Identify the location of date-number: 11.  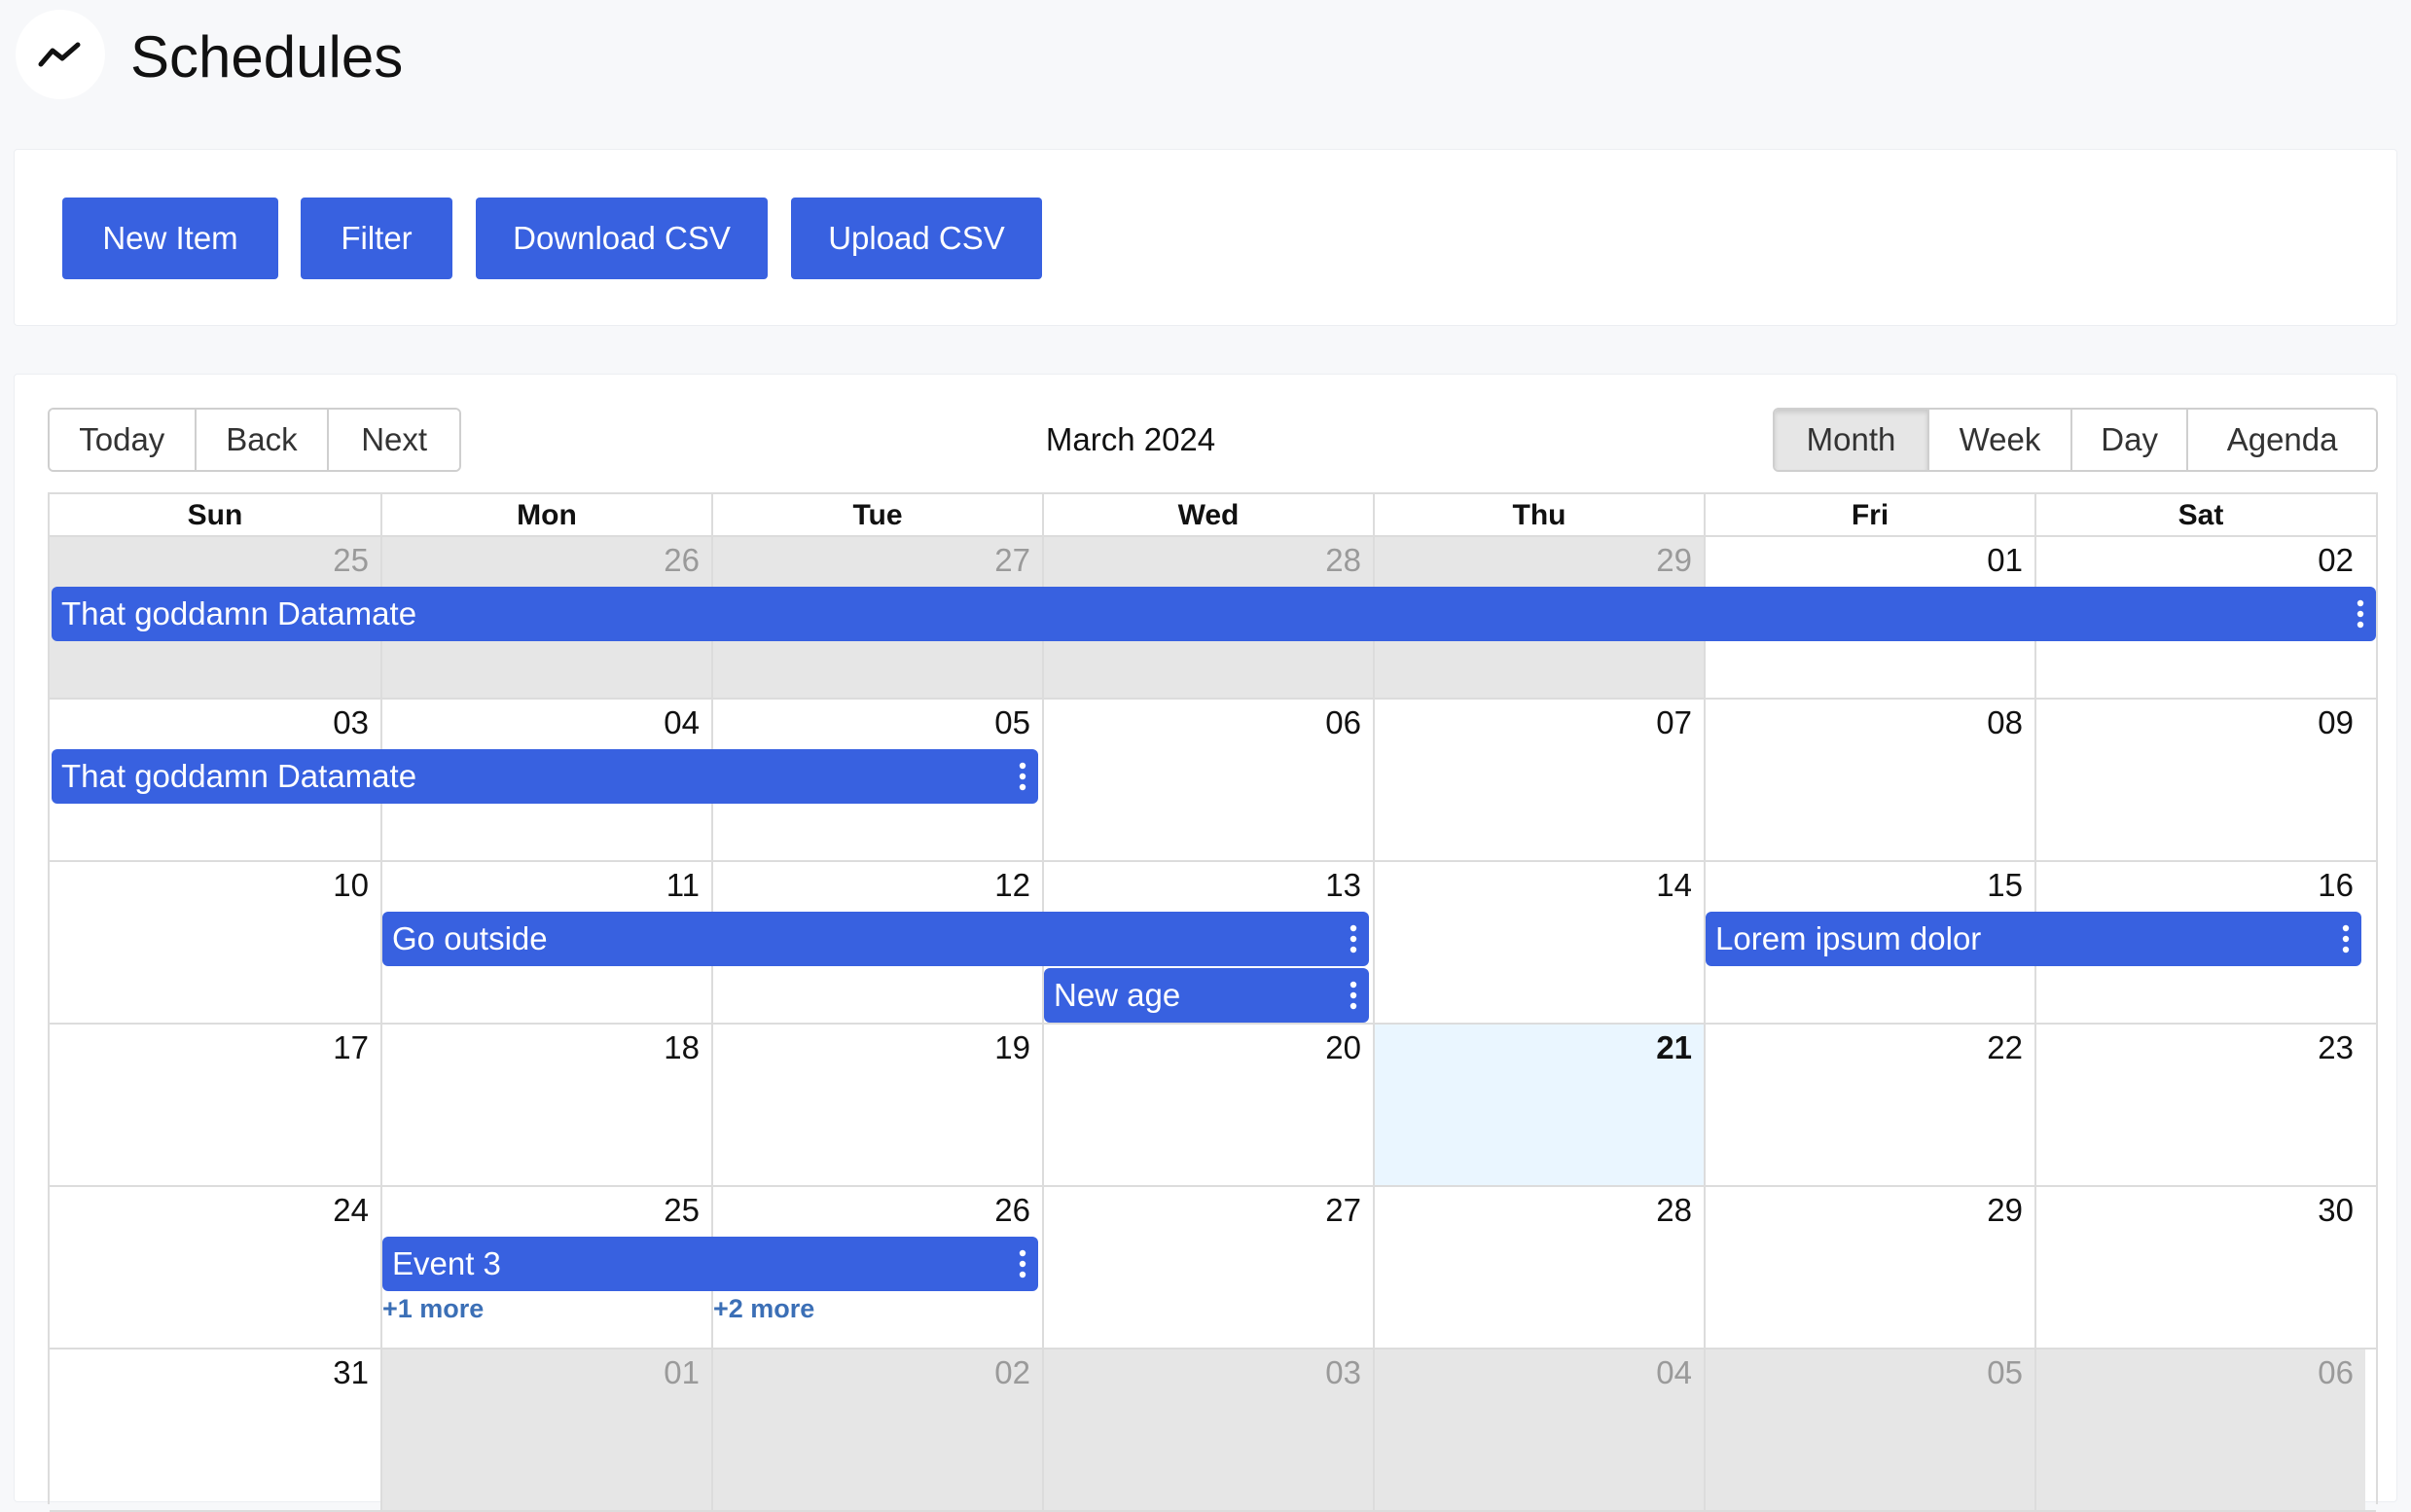
(545, 885).